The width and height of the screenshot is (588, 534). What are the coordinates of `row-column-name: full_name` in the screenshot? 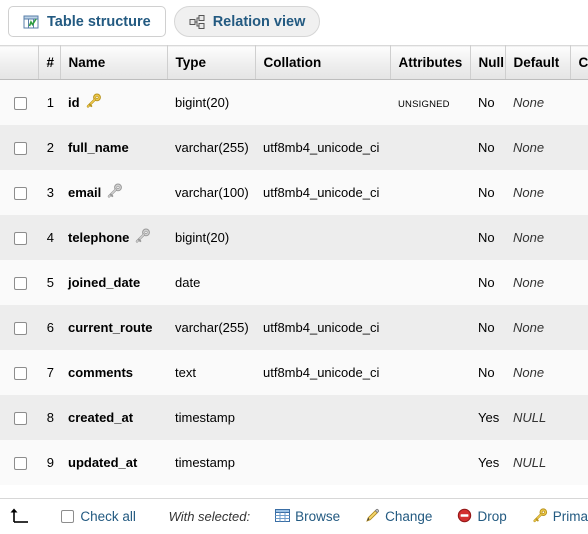 It's located at (113, 147).